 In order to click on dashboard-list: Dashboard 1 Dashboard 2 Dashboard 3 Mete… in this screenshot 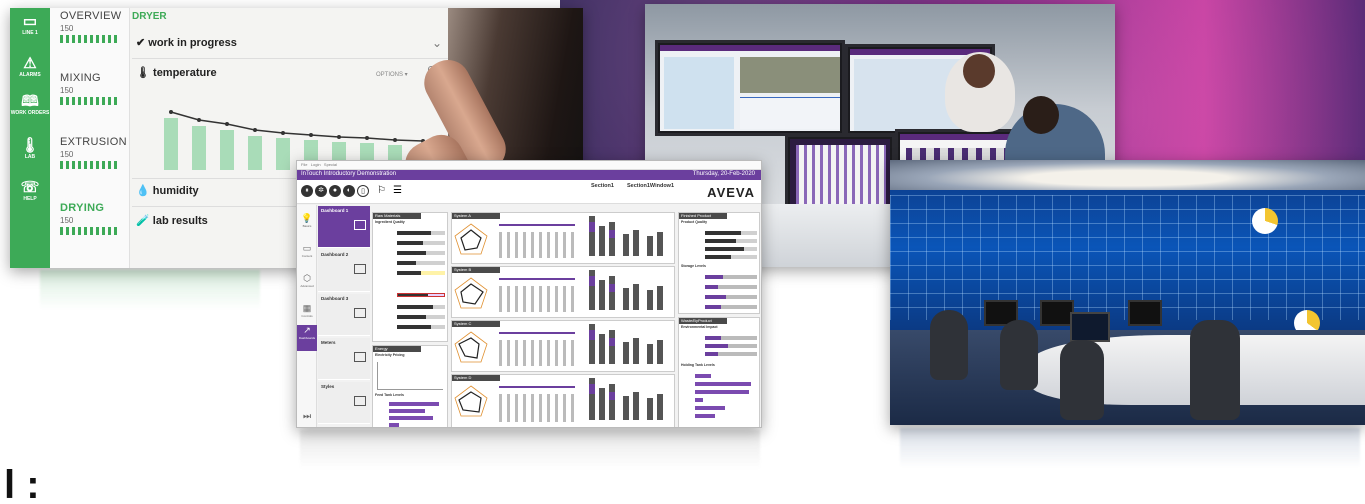, I will do `click(344, 316)`.